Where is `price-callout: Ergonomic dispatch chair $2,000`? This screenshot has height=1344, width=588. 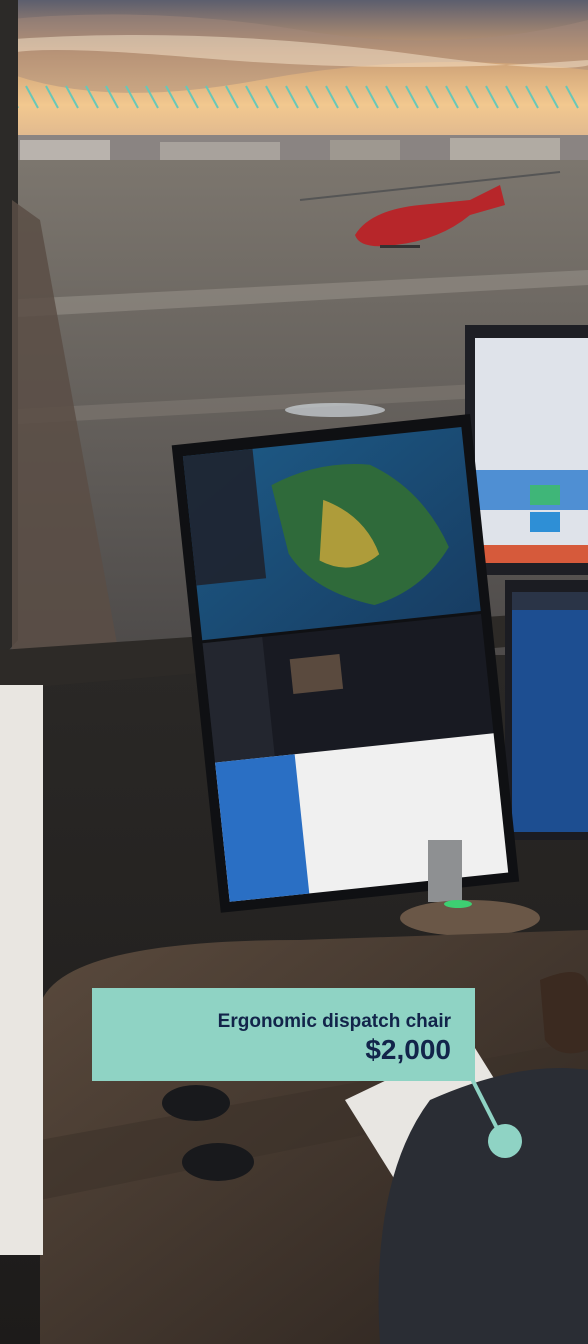 price-callout: Ergonomic dispatch chair $2,000 is located at coordinates (283, 1034).